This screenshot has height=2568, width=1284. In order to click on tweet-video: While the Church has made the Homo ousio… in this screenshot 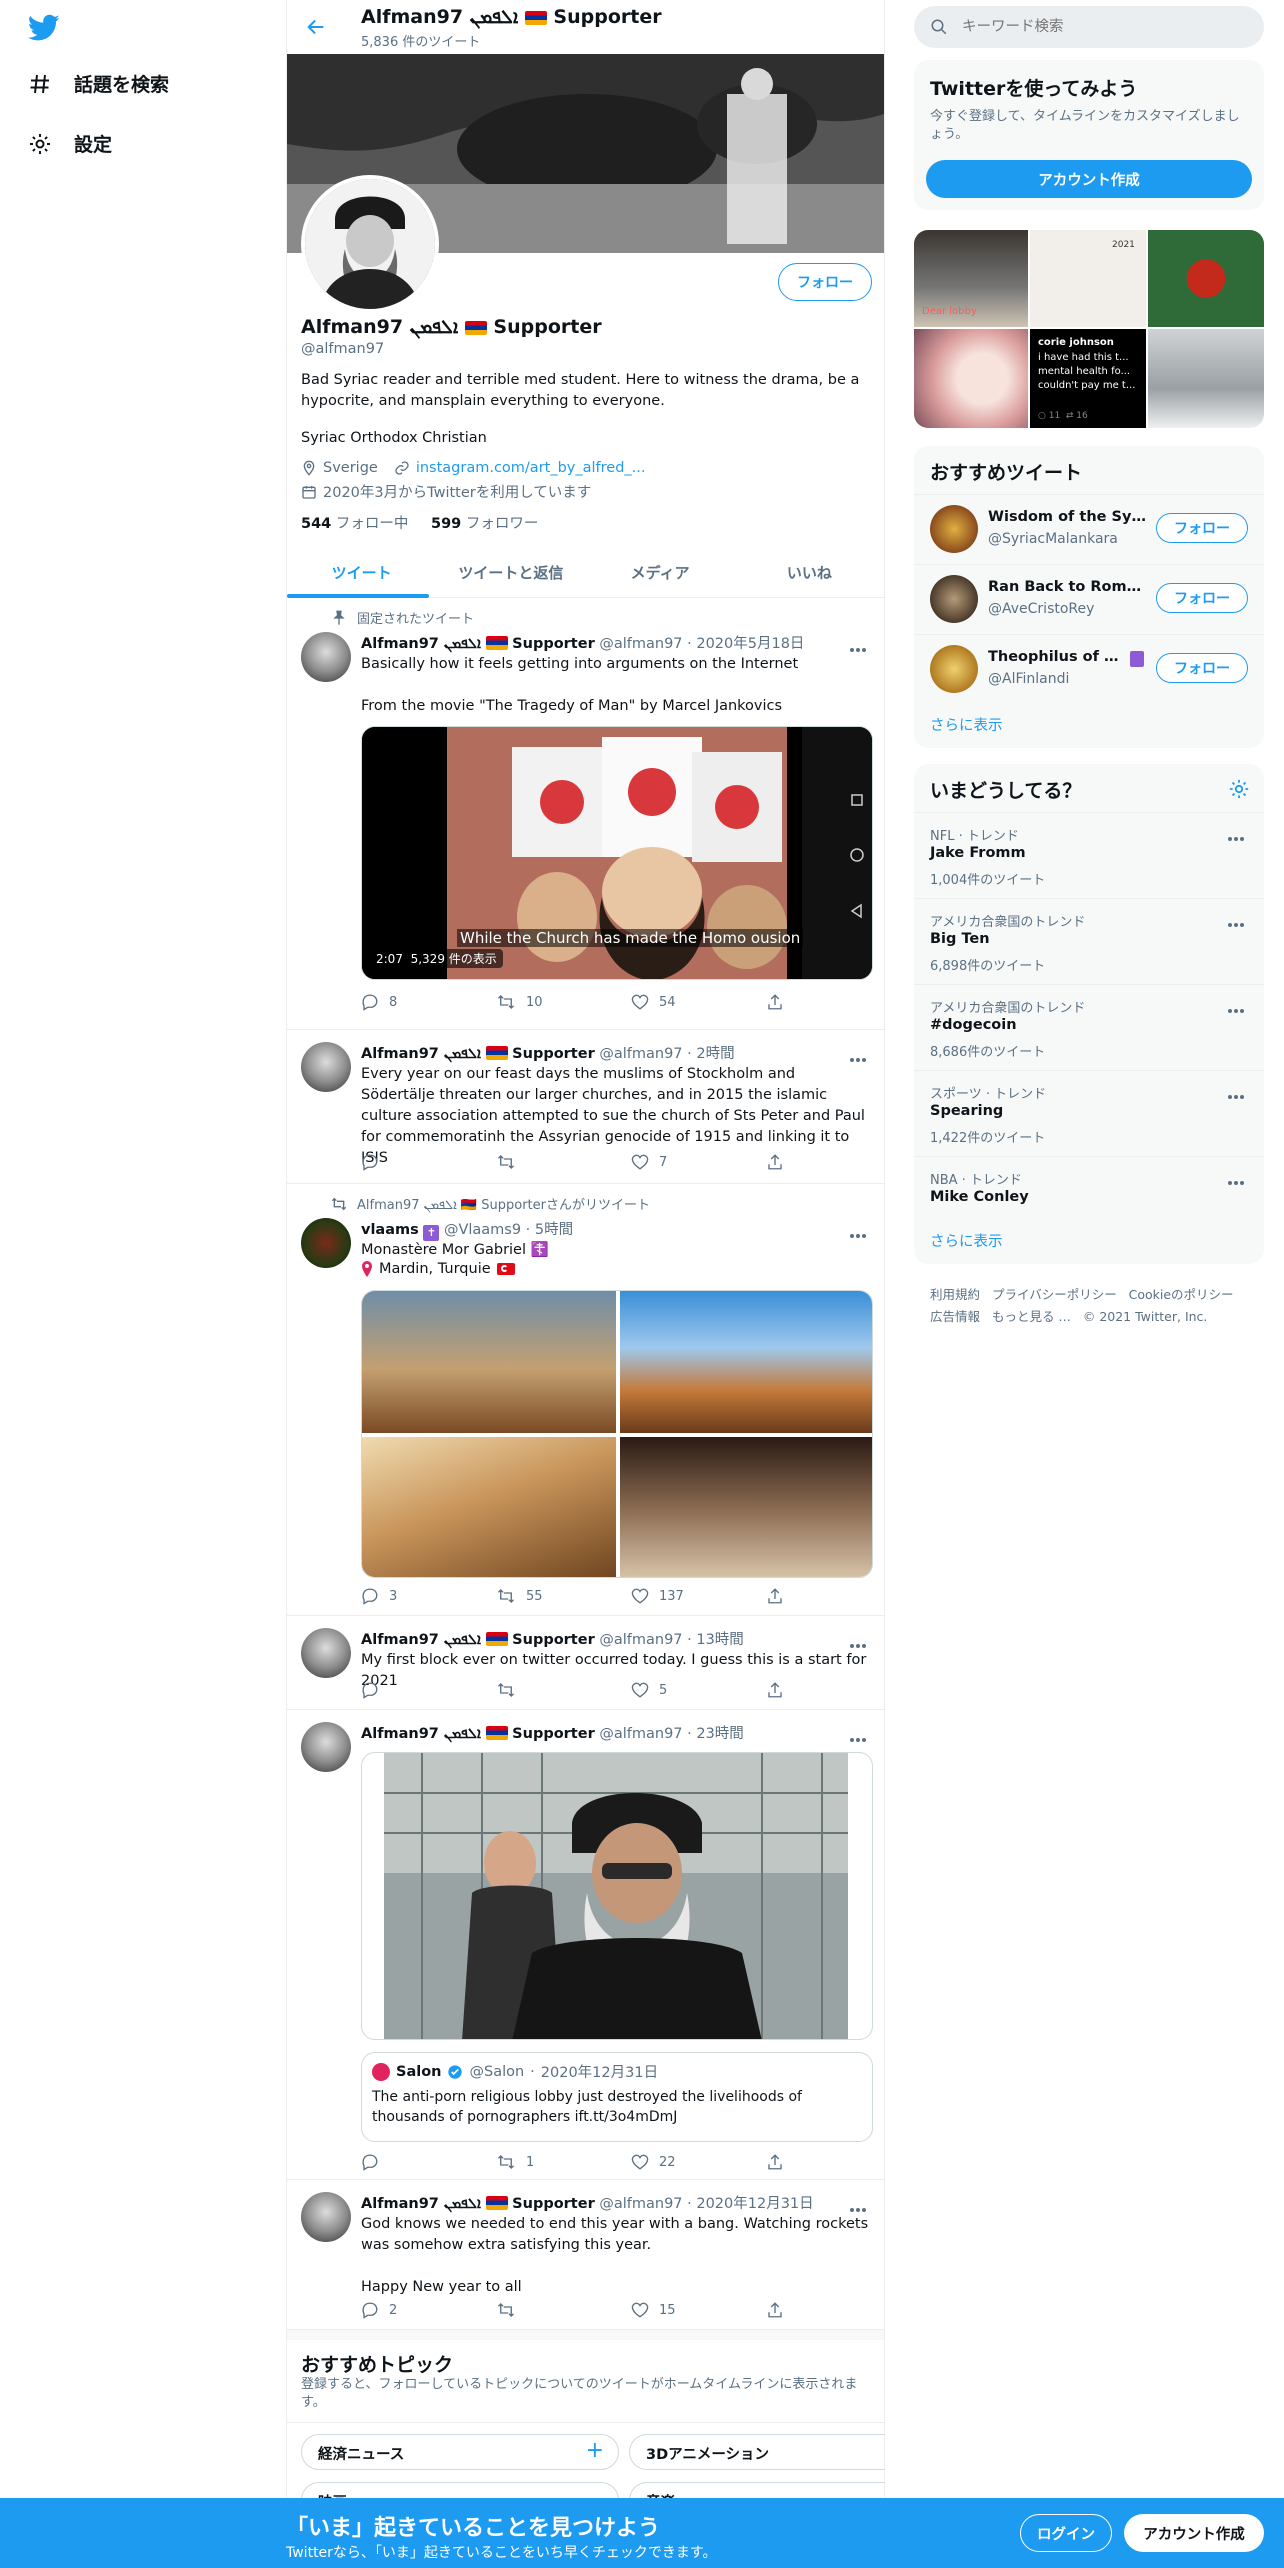, I will do `click(617, 853)`.